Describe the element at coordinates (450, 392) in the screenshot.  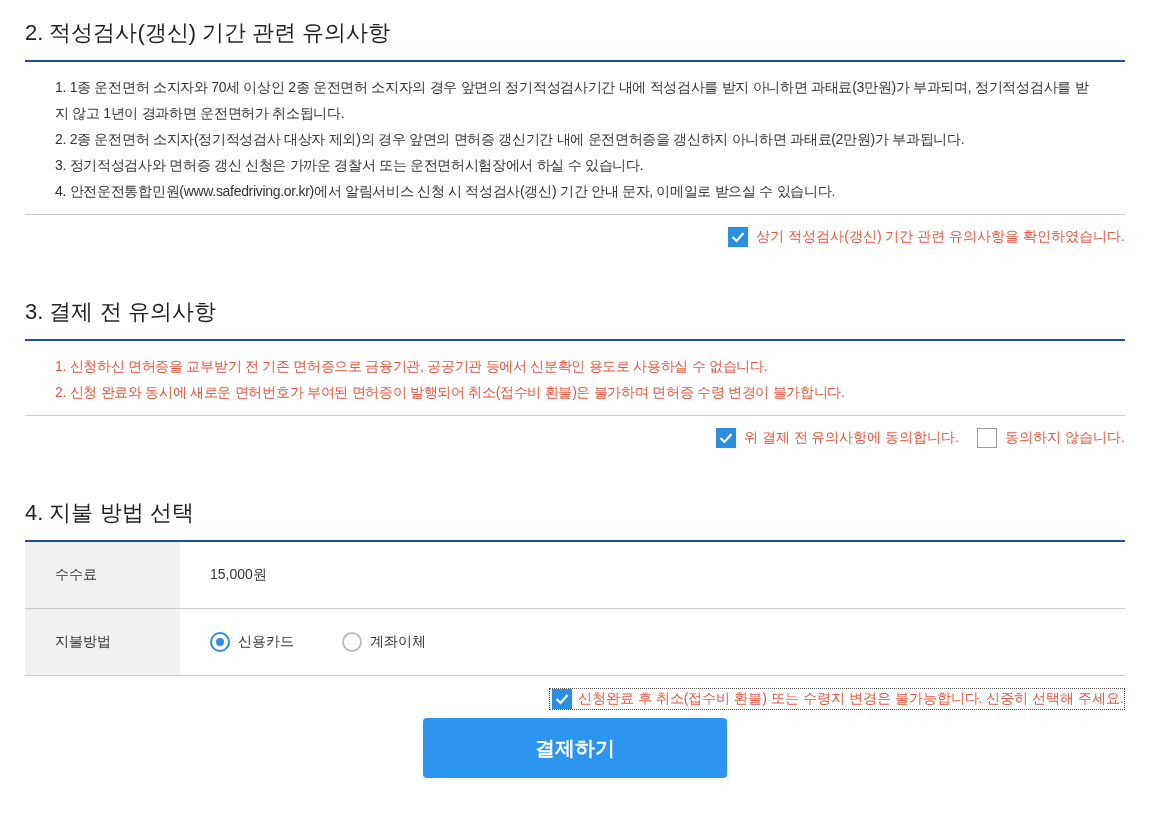
I see `notice-text: 2. 신청 완료와 동시에 새로운 면허번호가 부여된 면허증이 발행되어 취소(접수비 환불)은 불가하며 면허증 수령 변경이 불가합니다.` at that location.